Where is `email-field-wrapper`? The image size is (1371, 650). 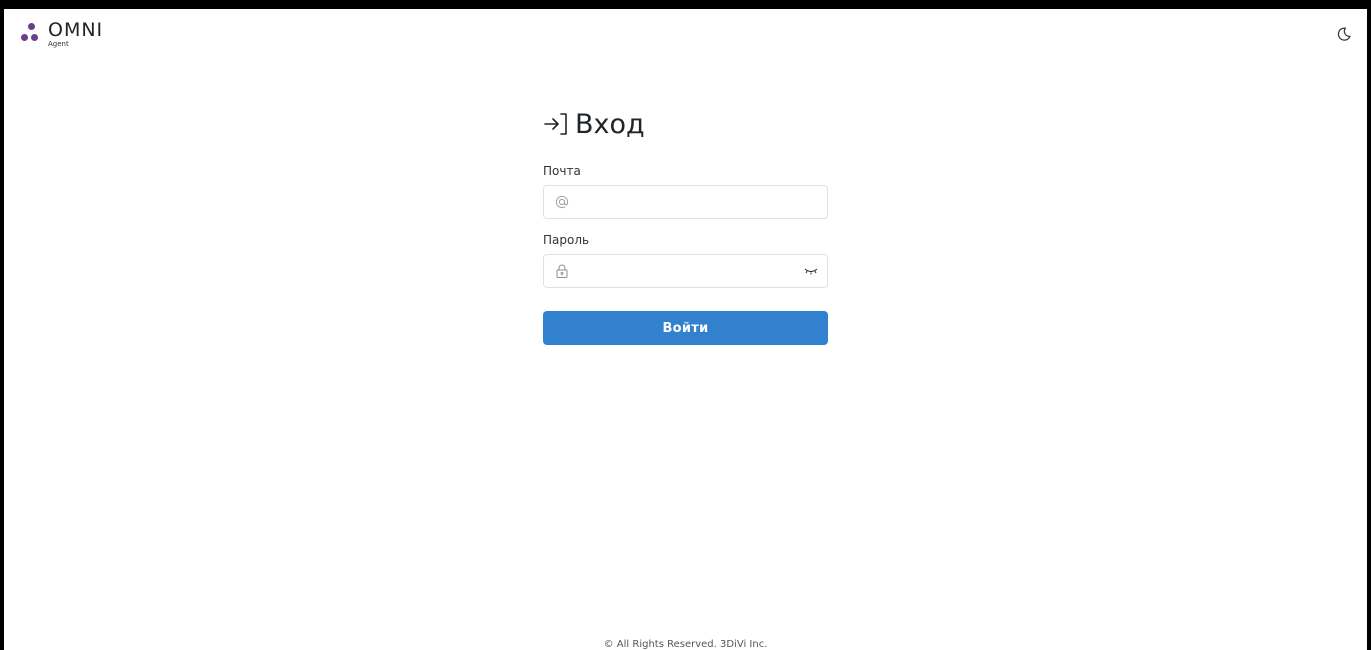 email-field-wrapper is located at coordinates (685, 202).